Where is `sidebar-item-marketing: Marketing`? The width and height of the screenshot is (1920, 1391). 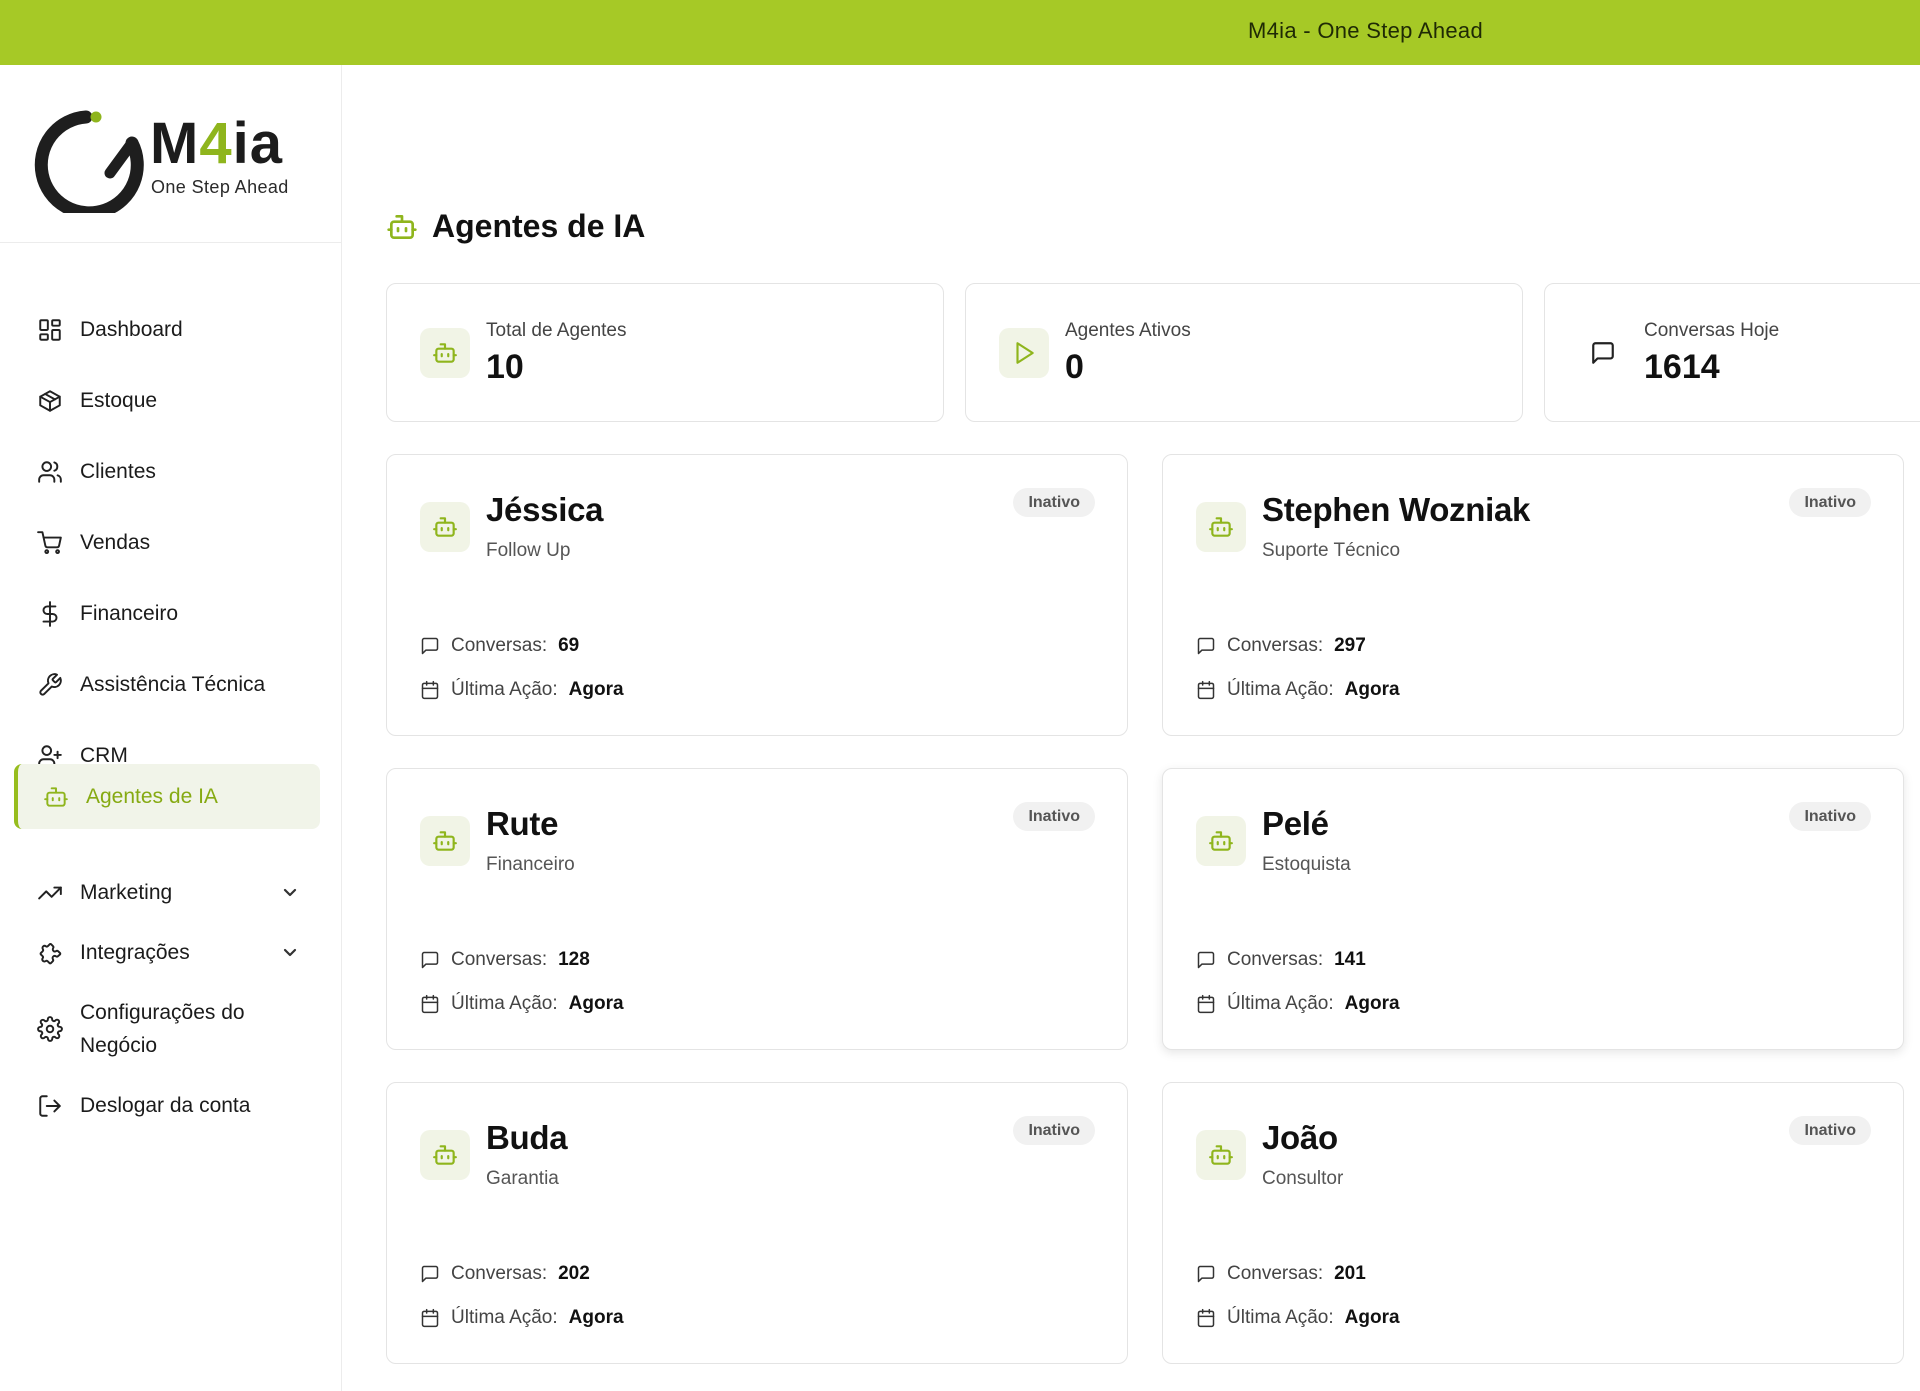
sidebar-item-marketing: Marketing is located at coordinates (167, 893).